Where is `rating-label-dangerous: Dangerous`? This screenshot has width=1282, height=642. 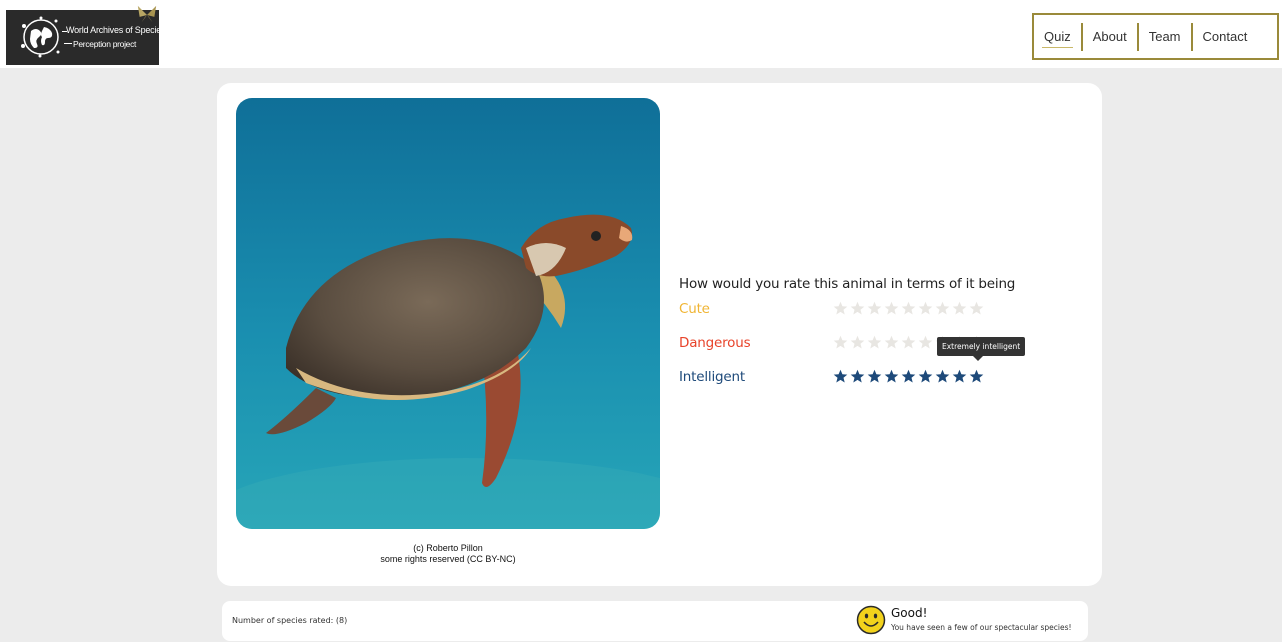 rating-label-dangerous: Dangerous is located at coordinates (715, 343).